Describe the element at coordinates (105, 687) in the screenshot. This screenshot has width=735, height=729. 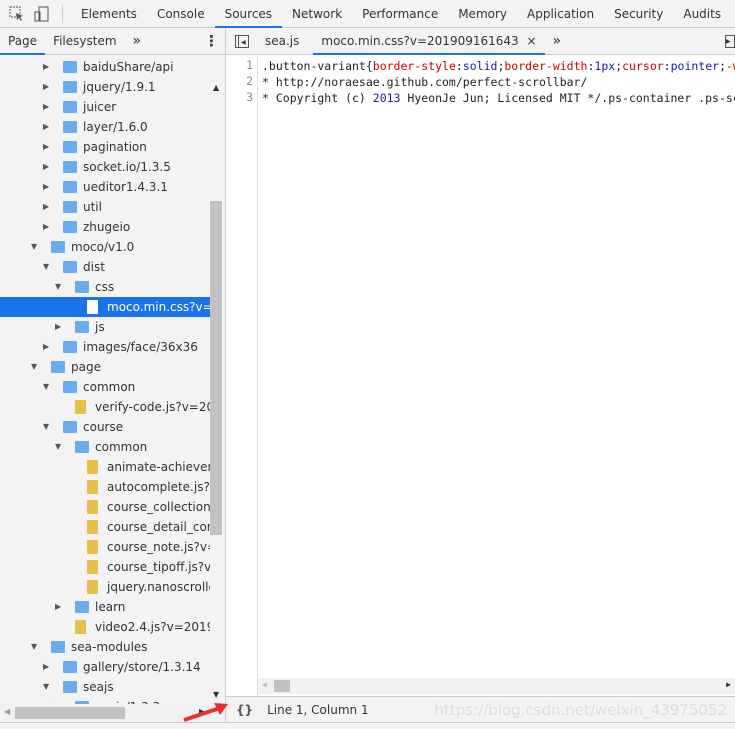
I see `tree-folder-item: ▼ seajs` at that location.